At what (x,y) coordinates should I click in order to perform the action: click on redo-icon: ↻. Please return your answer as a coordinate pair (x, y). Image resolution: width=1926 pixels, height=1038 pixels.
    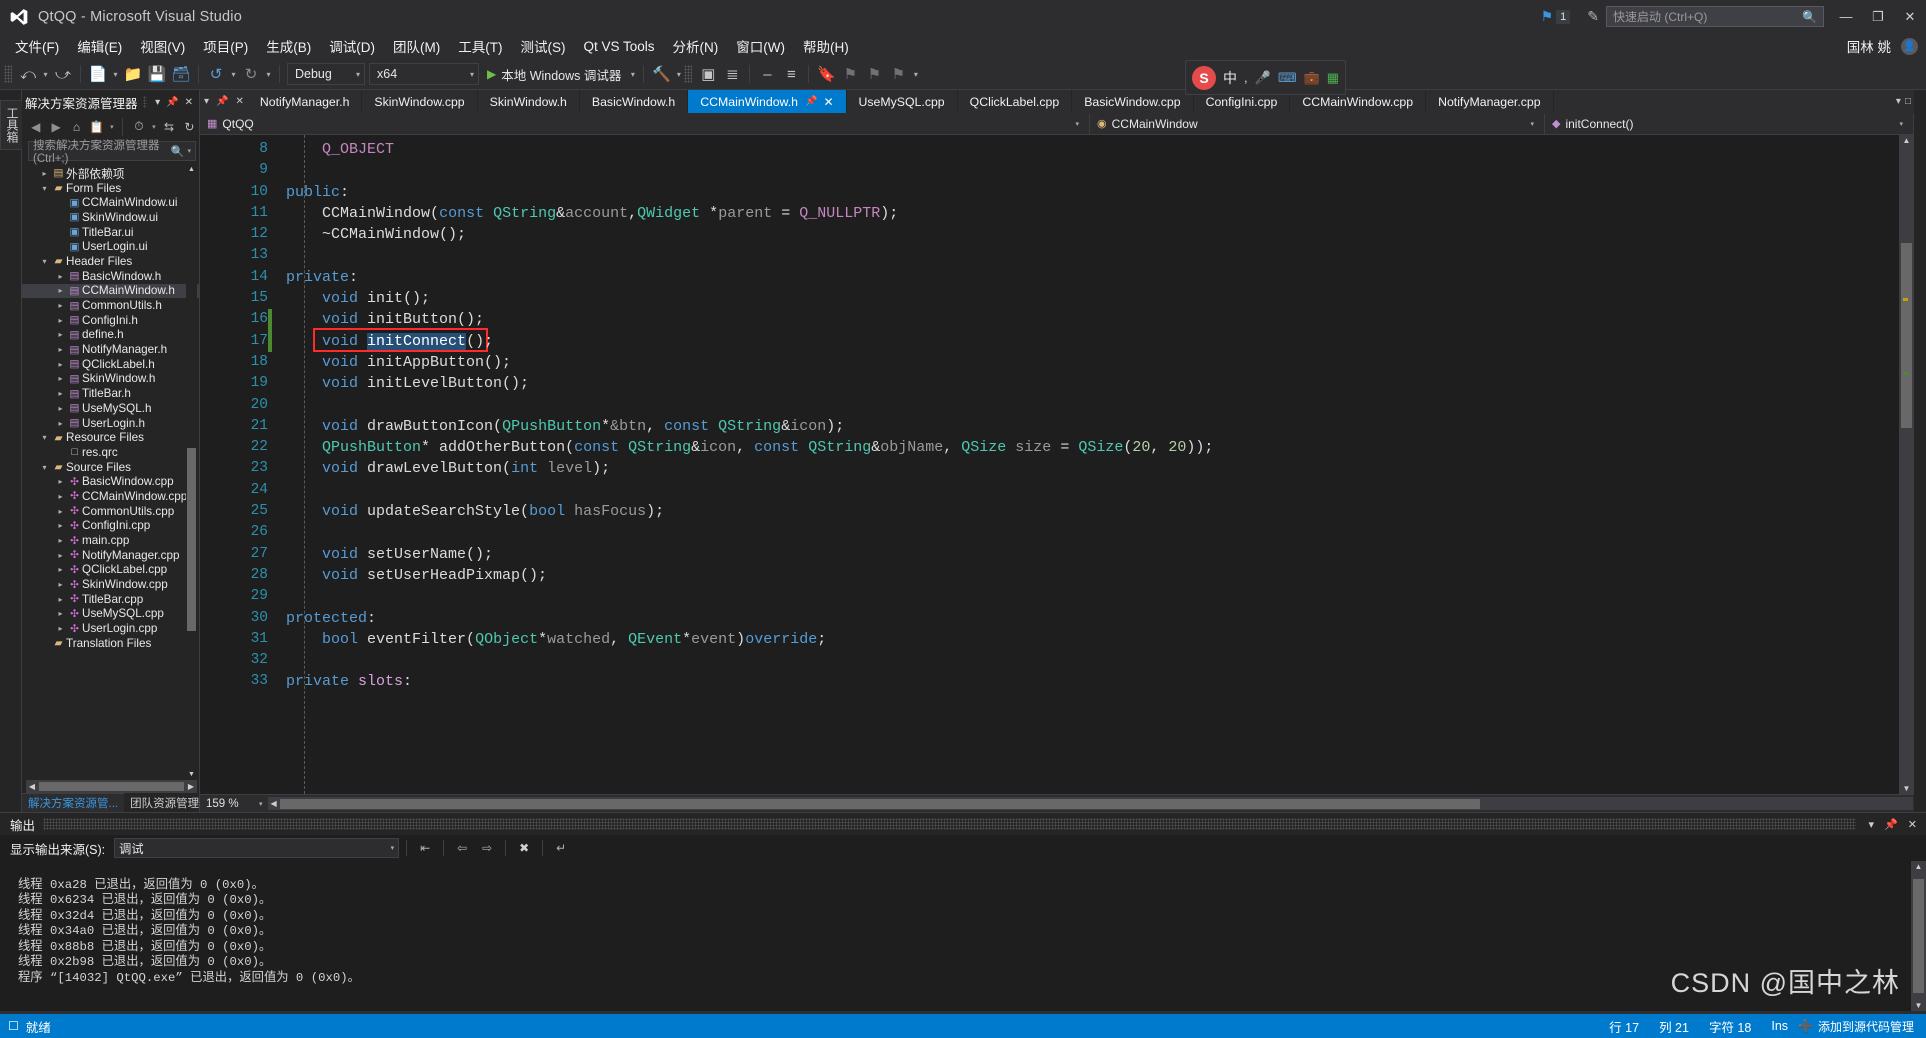
    Looking at the image, I should click on (251, 74).